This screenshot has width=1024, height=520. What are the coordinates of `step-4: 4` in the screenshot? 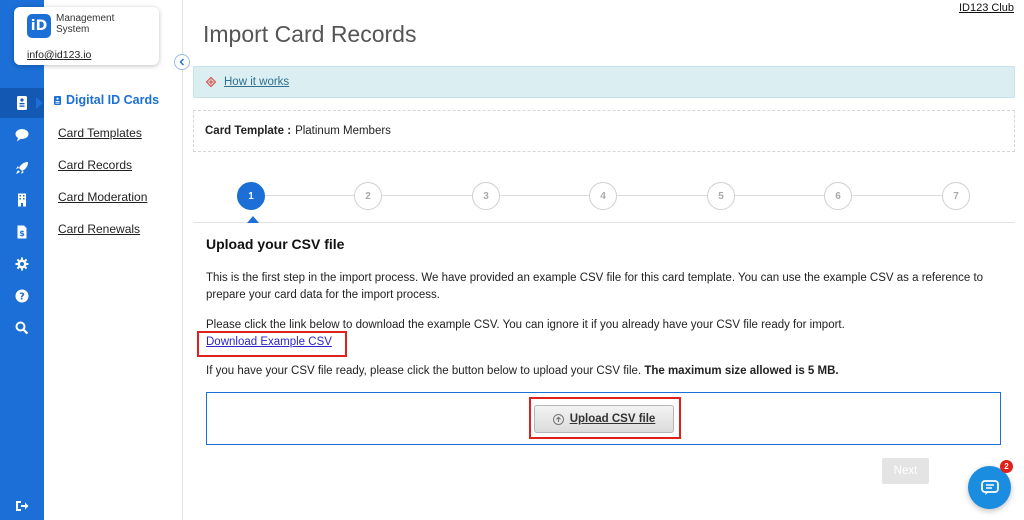 It's located at (603, 196).